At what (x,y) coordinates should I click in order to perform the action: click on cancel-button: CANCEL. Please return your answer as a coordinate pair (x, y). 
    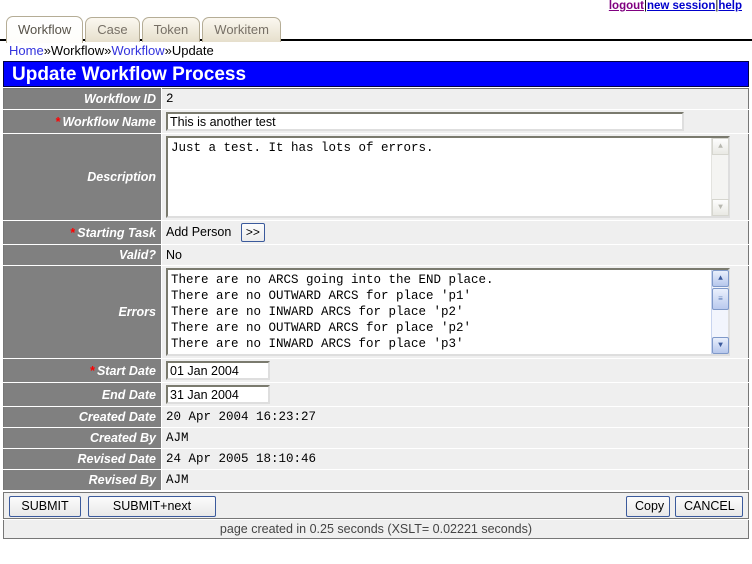
    Looking at the image, I should click on (709, 506).